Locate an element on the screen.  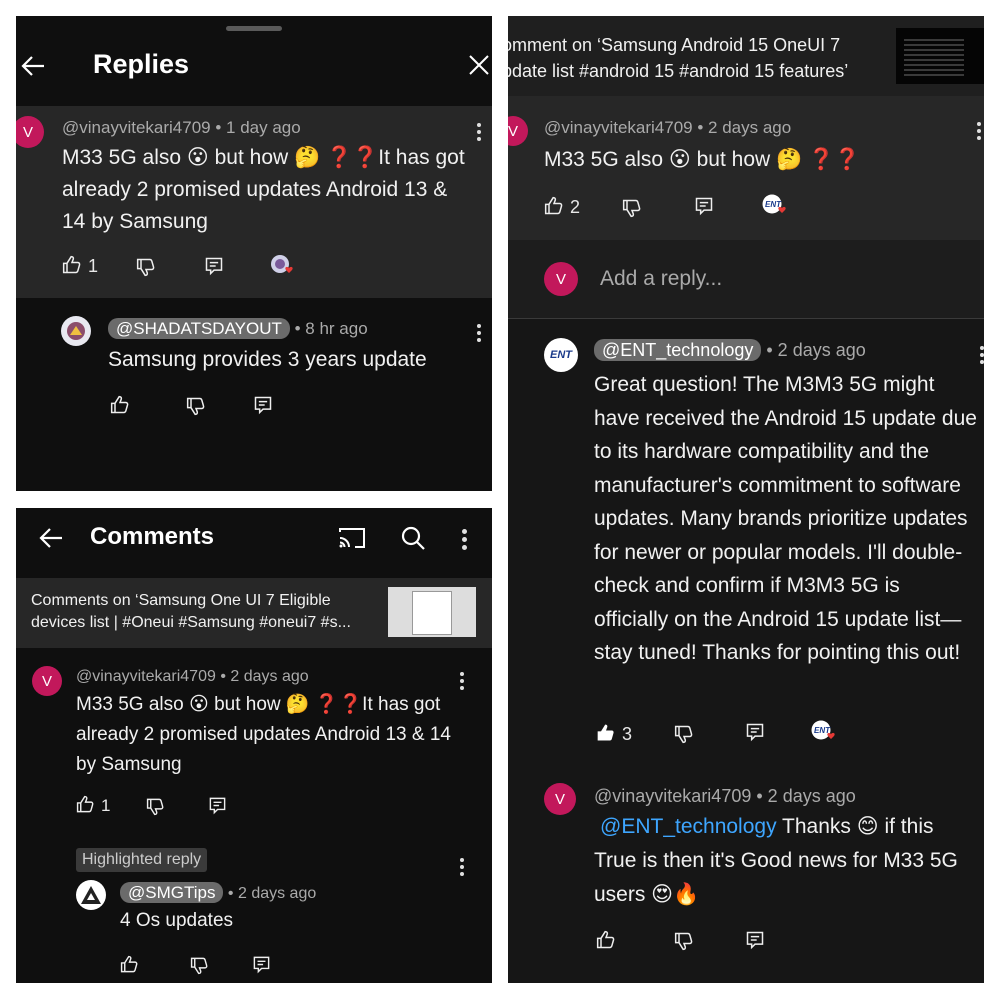
reply-text: Samsung provides 3 years update is located at coordinates (267, 359).